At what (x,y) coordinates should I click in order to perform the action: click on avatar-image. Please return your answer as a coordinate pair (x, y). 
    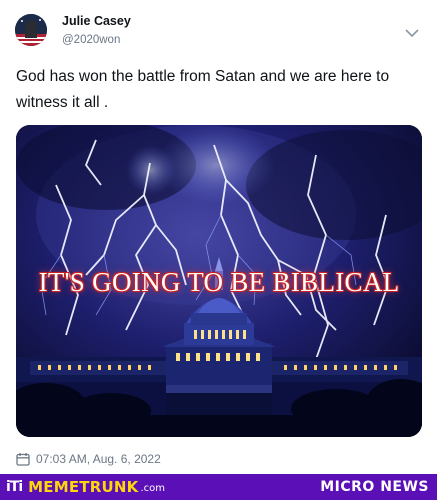
    Looking at the image, I should click on (31, 30).